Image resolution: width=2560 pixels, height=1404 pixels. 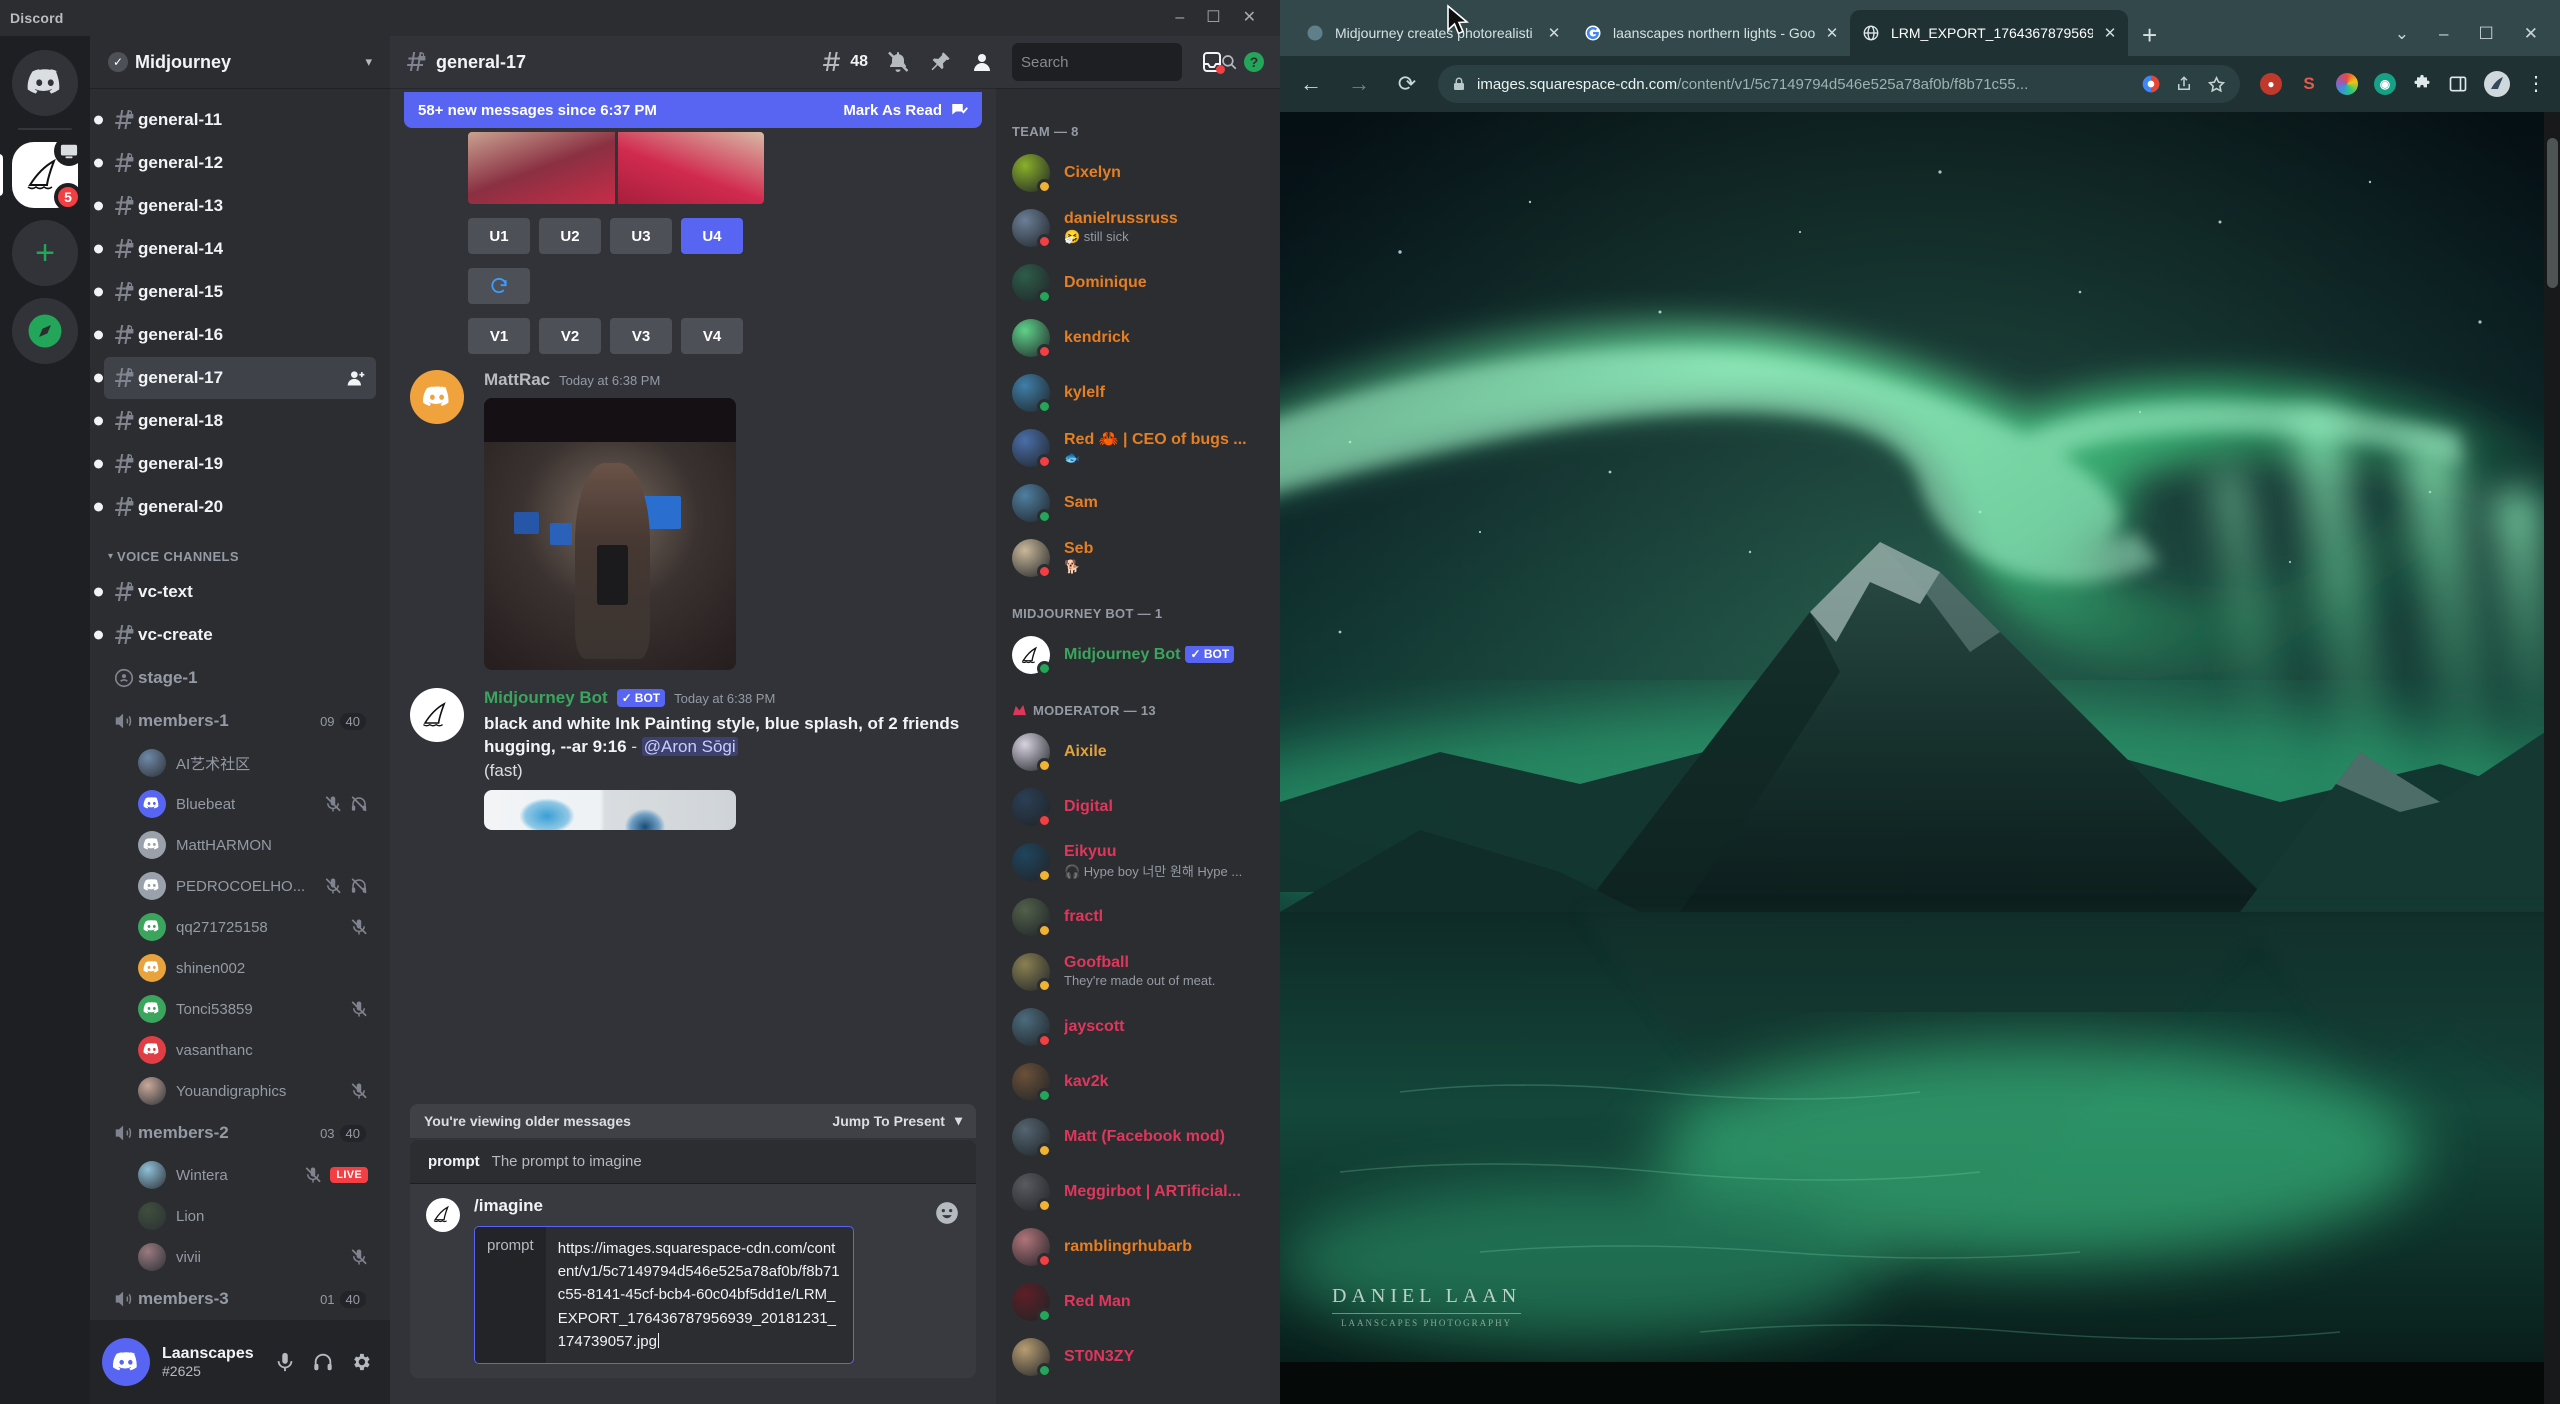 What do you see at coordinates (517, 380) in the screenshot?
I see `message-author: MattRac` at bounding box center [517, 380].